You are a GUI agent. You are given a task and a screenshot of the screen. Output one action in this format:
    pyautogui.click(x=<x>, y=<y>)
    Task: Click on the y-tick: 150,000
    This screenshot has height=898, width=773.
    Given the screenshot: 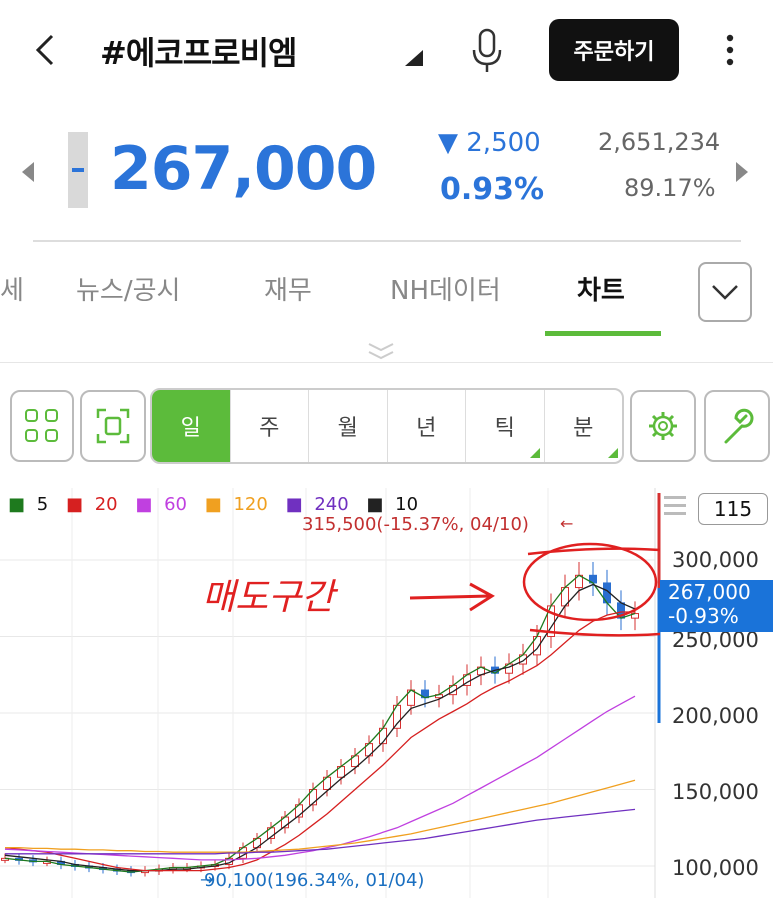 What is the action you would take?
    pyautogui.click(x=715, y=792)
    